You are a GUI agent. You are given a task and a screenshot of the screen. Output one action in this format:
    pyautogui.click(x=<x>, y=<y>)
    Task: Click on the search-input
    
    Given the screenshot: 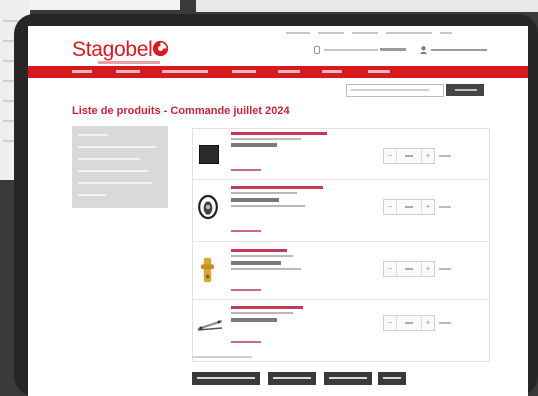 What is the action you would take?
    pyautogui.click(x=395, y=90)
    